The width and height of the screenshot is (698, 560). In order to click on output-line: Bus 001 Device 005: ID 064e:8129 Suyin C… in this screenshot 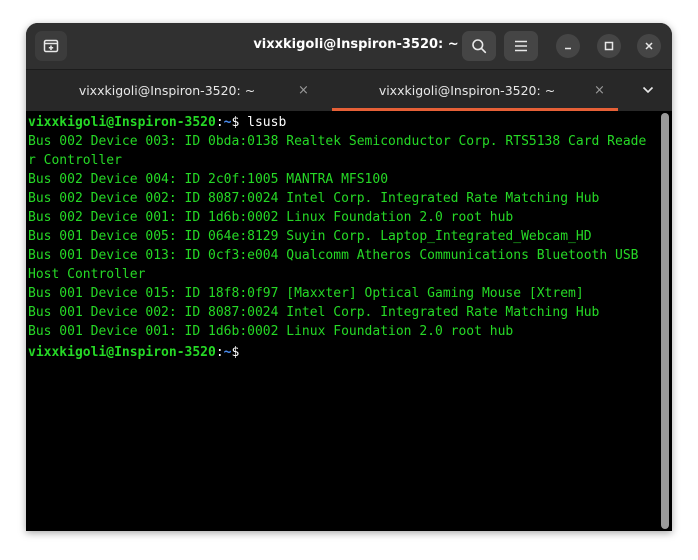, I will do `click(310, 236)`.